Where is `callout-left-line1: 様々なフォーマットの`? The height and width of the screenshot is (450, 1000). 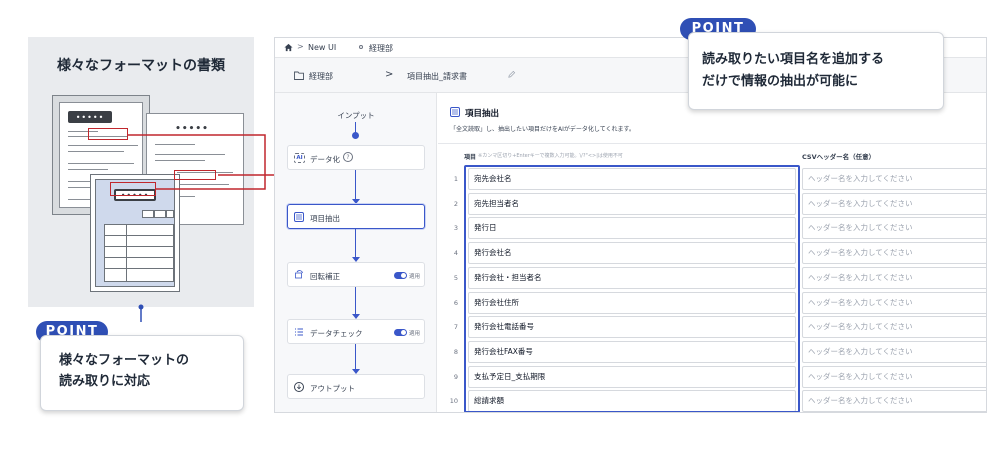
callout-left-line1: 様々なフォーマットの is located at coordinates (124, 360).